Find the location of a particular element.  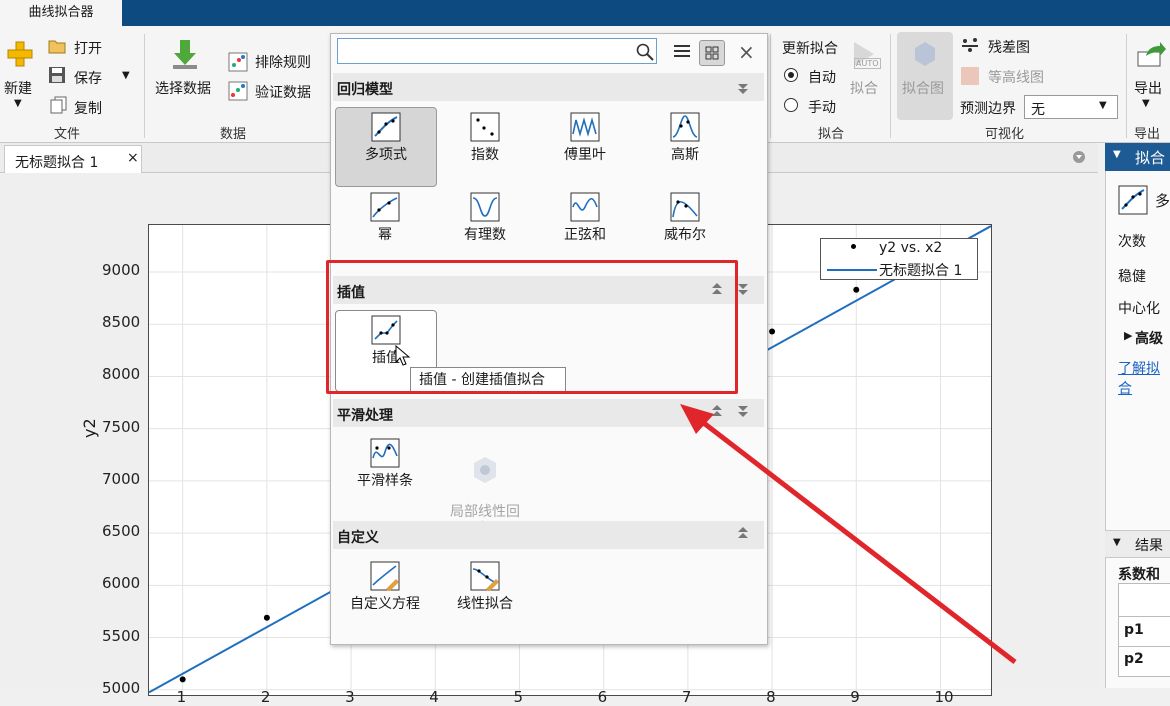

gallery-item-label: 正弦和 is located at coordinates (585, 235).